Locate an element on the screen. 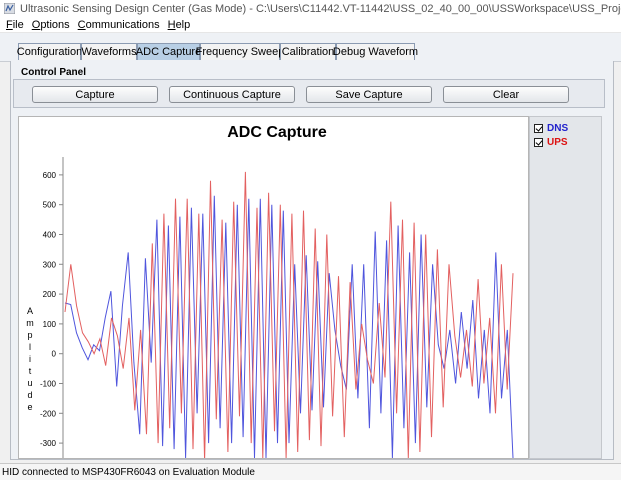  y-tick-label: 400 is located at coordinates (50, 234).